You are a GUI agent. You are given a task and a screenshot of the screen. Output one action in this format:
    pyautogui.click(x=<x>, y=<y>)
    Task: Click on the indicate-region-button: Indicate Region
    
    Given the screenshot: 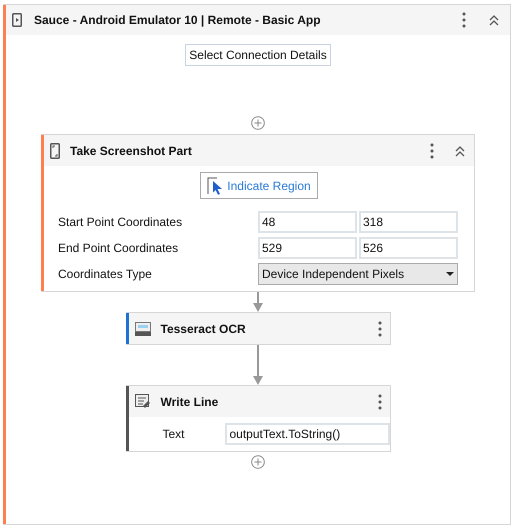 What is the action you would take?
    pyautogui.click(x=259, y=185)
    